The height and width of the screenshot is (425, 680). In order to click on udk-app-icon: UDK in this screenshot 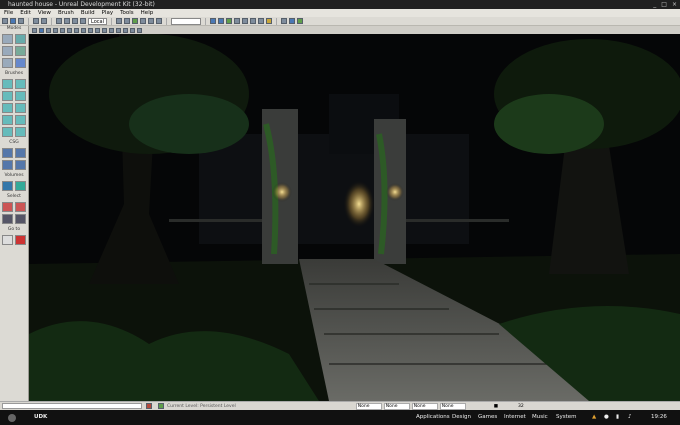, I will do `click(40, 417)`.